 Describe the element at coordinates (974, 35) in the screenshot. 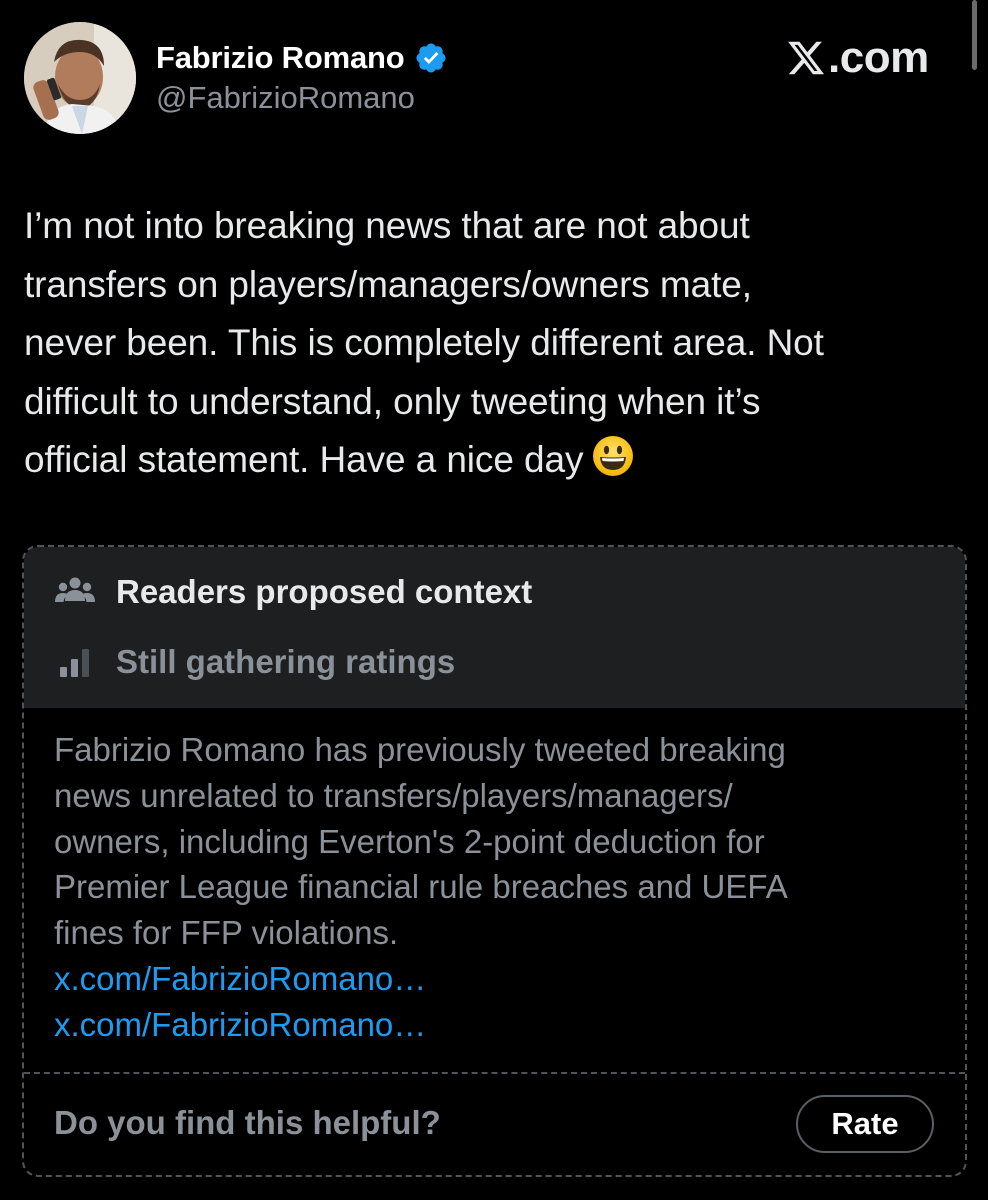

I see `scrollbar` at that location.